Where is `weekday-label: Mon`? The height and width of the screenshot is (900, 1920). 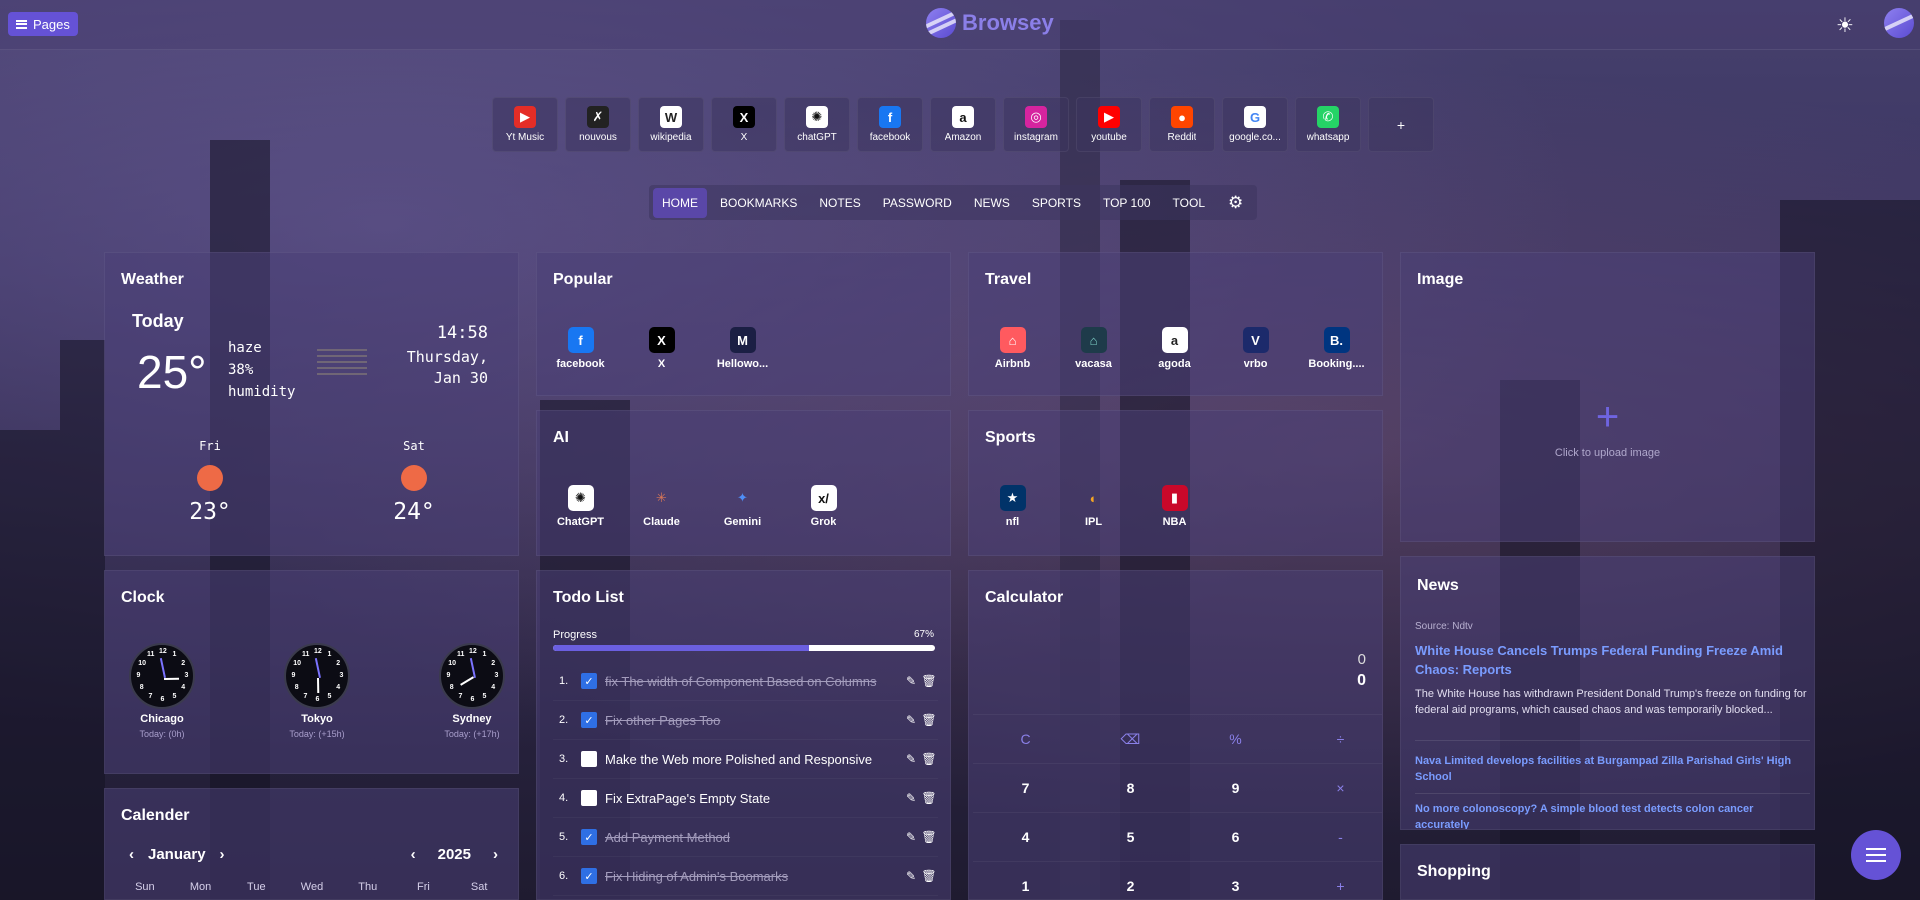
weekday-label: Mon is located at coordinates (200, 887).